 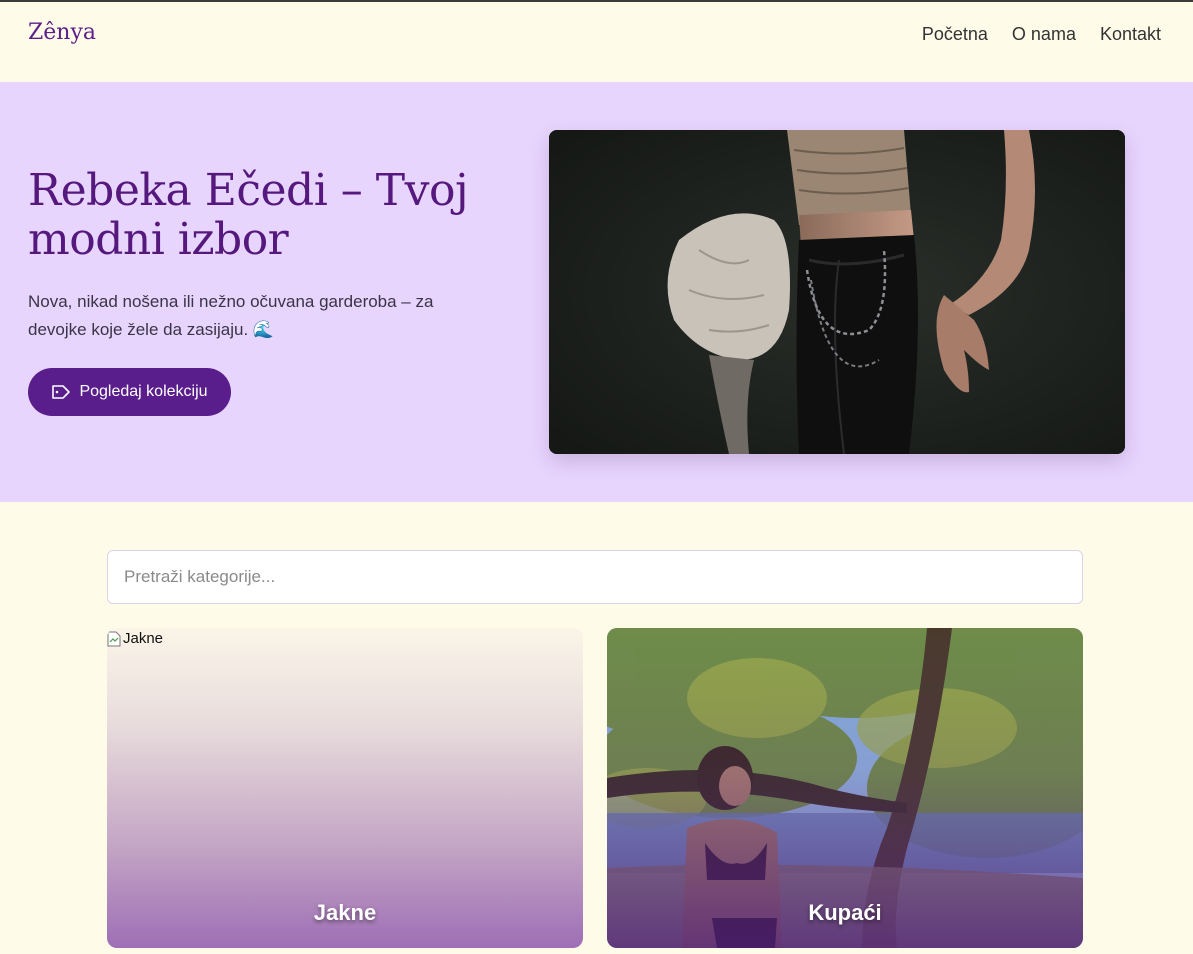 I want to click on category-label: Kupaći, so click(x=845, y=912).